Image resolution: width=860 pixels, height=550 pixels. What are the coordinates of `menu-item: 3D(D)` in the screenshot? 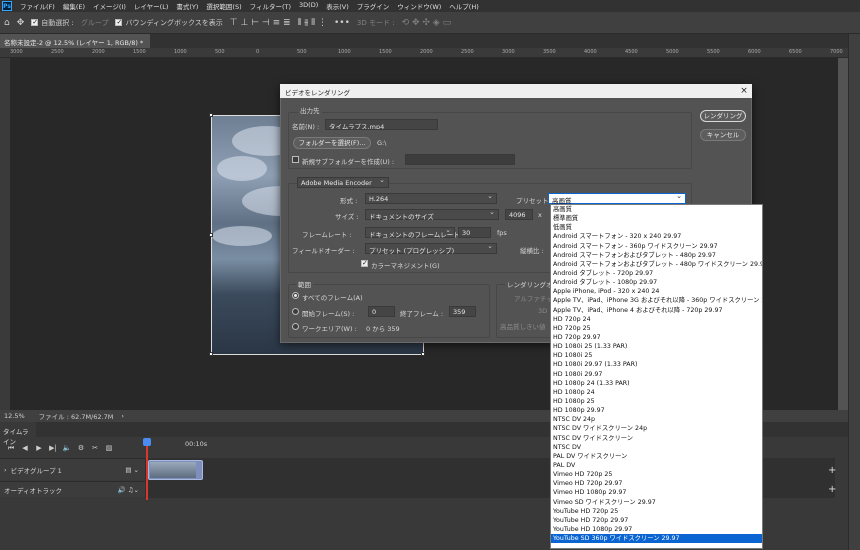 It's located at (308, 6).